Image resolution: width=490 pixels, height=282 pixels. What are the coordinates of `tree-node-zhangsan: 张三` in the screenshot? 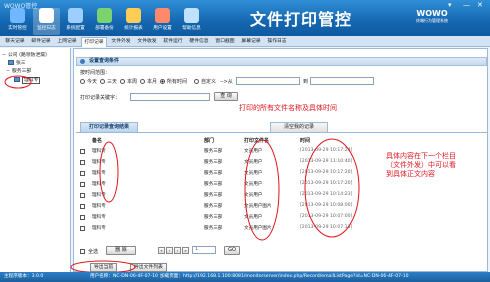 It's located at (17, 62).